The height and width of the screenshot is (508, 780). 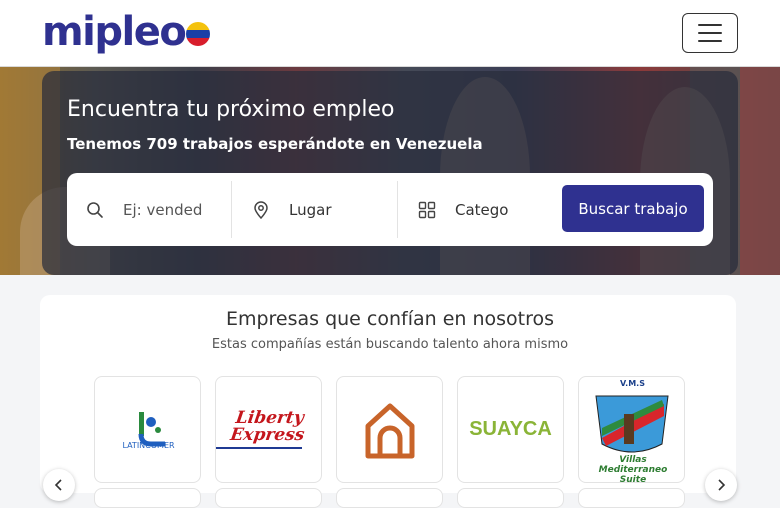 I want to click on house-logo-icon, so click(x=389, y=430).